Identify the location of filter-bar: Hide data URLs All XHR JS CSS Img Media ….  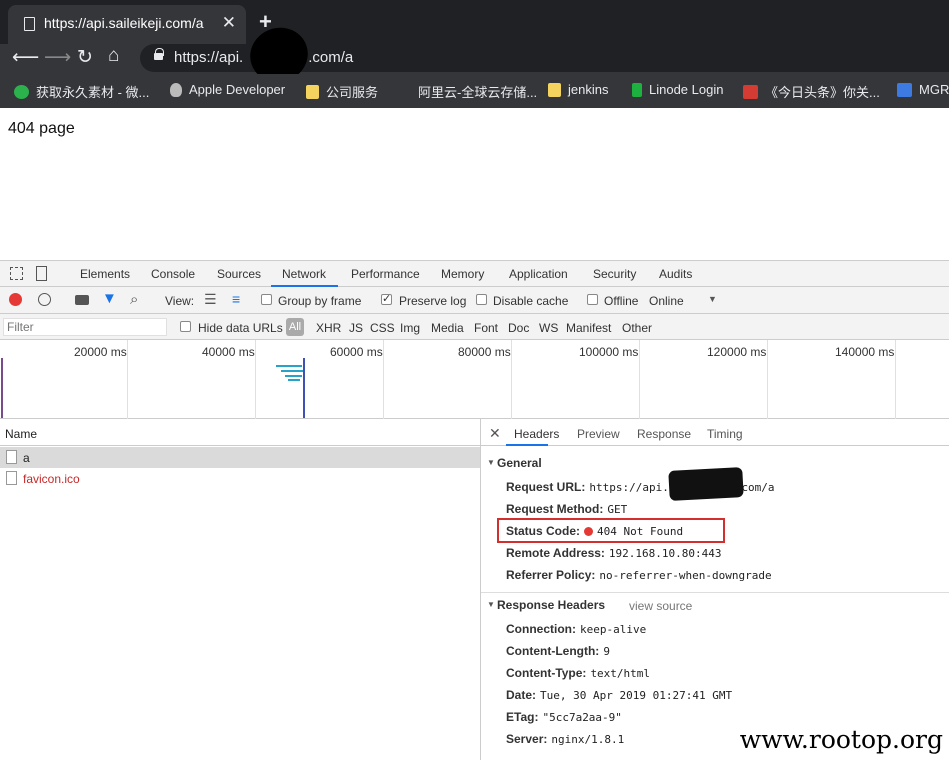
(474, 327).